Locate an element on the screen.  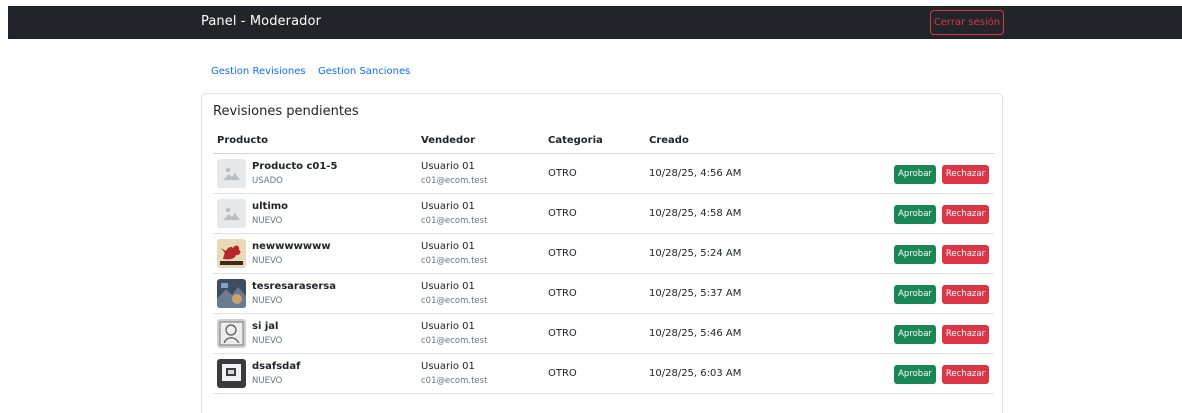
column-header-producto: Producto is located at coordinates (242, 140).